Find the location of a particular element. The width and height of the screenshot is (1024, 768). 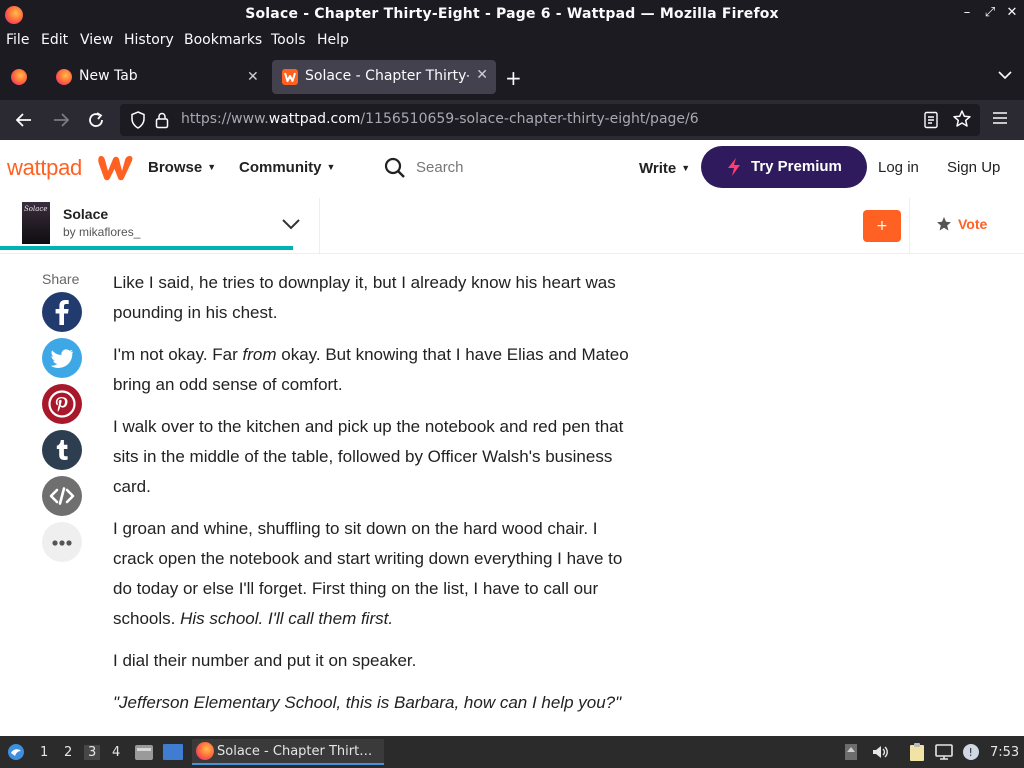

firefox-view-icon is located at coordinates (19, 77).